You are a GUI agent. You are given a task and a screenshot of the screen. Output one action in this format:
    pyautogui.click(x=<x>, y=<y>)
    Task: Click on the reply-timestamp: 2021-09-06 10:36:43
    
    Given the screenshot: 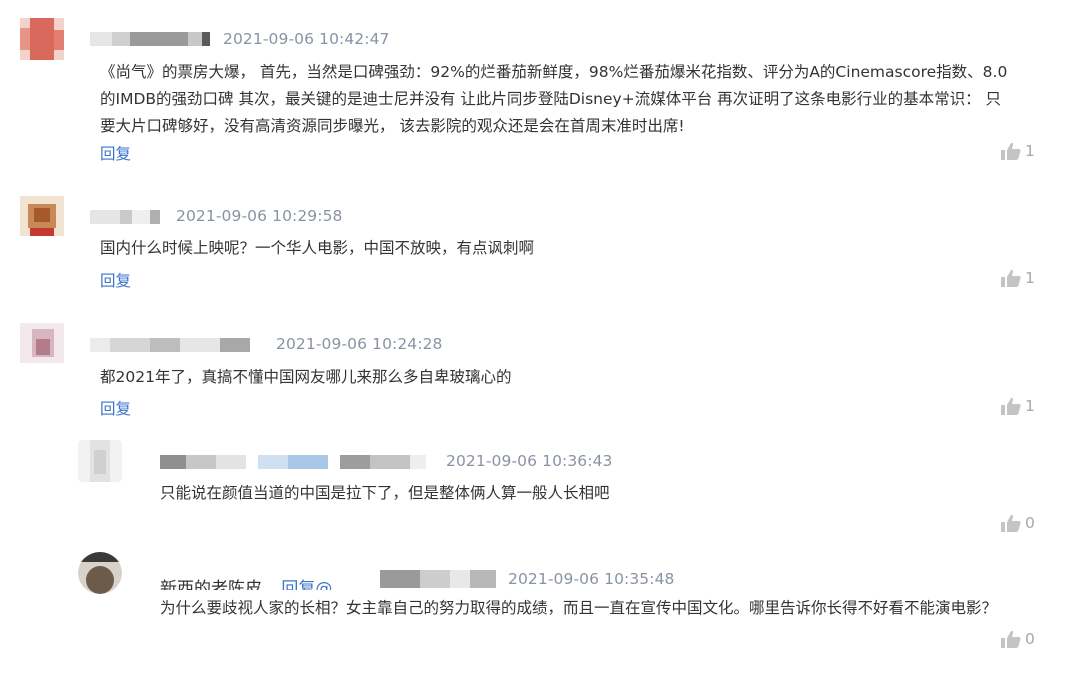 What is the action you would take?
    pyautogui.click(x=529, y=461)
    